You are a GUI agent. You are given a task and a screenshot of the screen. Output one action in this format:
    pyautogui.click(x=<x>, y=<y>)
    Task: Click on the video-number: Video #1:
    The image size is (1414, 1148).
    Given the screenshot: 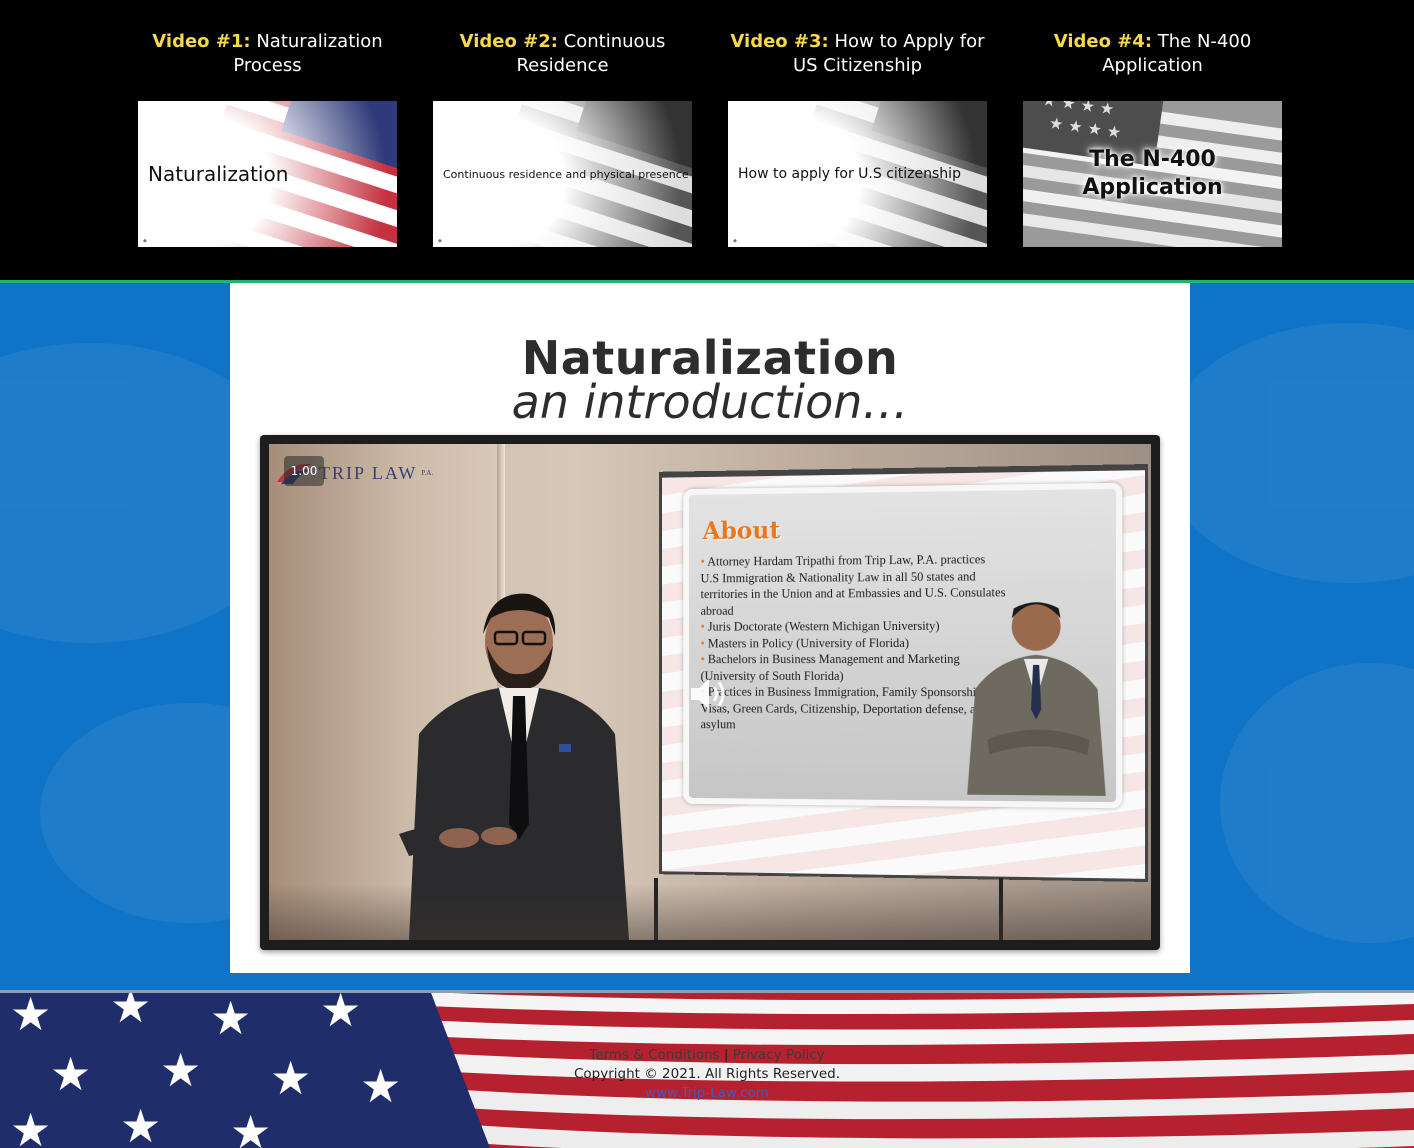 What is the action you would take?
    pyautogui.click(x=201, y=41)
    